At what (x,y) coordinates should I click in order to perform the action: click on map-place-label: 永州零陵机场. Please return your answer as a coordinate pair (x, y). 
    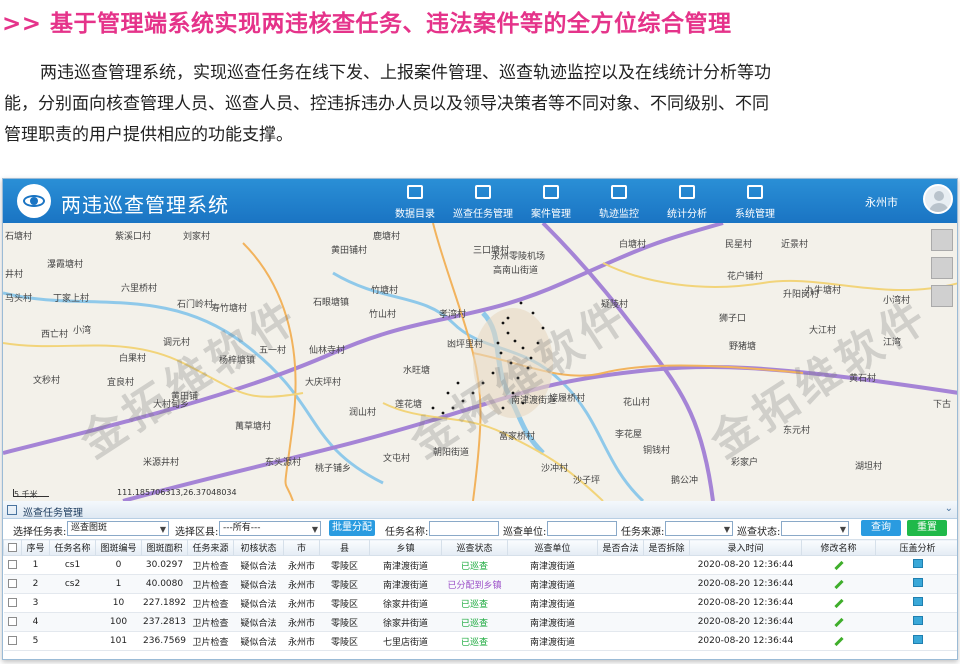
    Looking at the image, I should click on (518, 257).